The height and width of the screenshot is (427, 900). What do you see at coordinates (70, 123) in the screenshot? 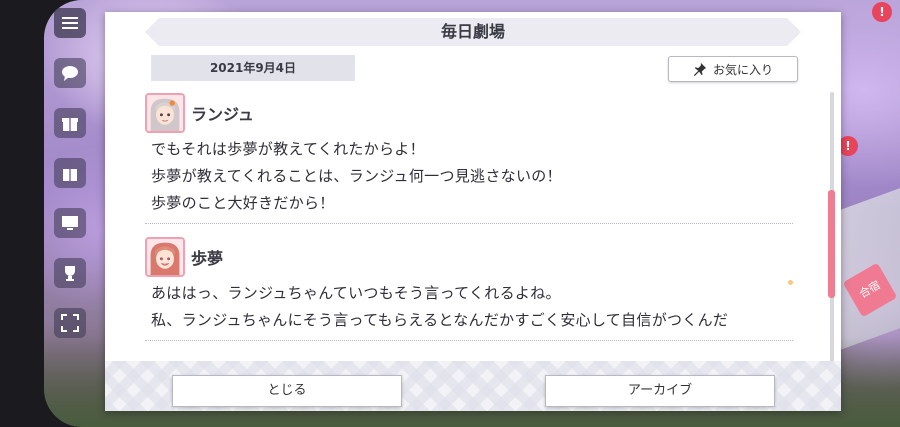
I see `present-icon` at bounding box center [70, 123].